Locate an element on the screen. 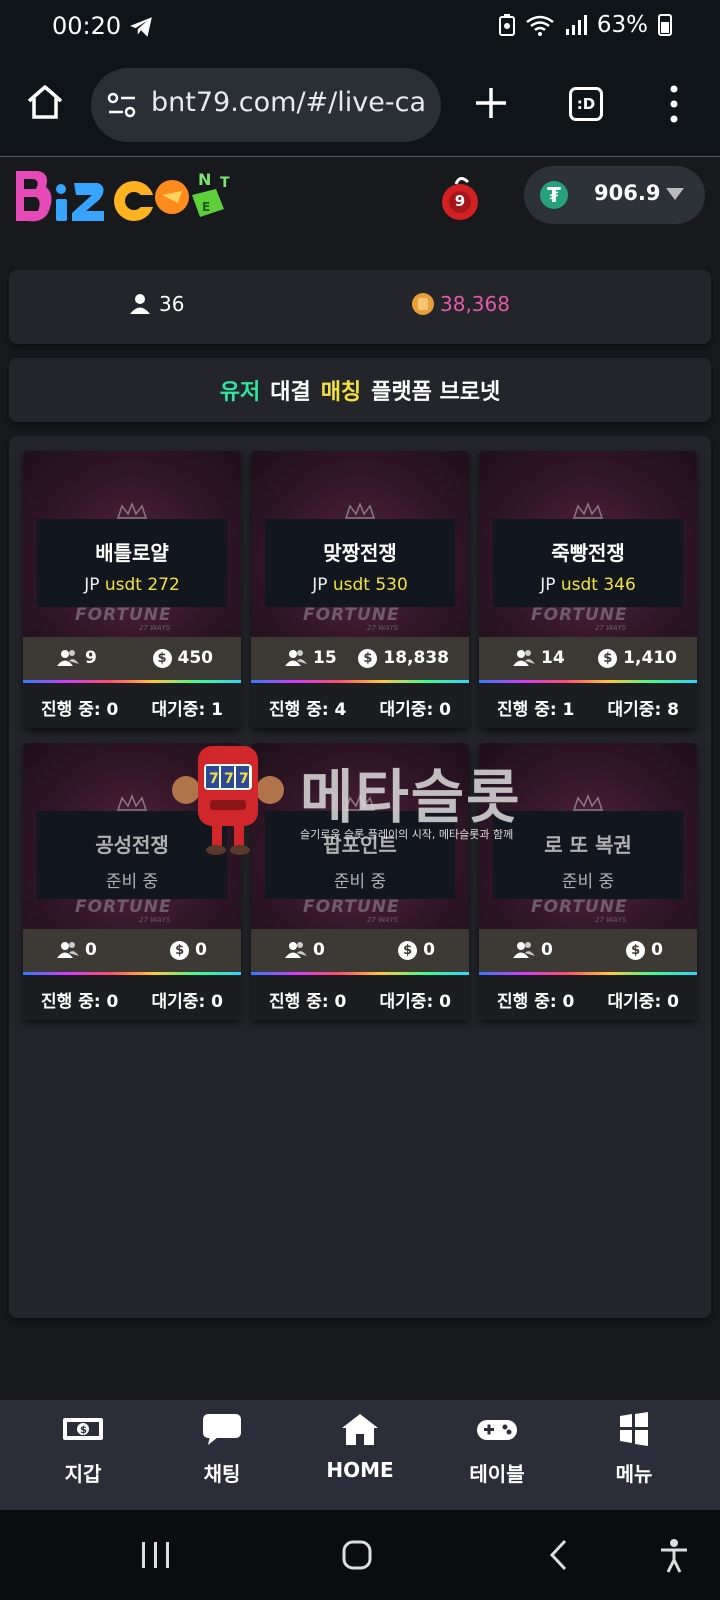 The width and height of the screenshot is (720, 1600). balance-amount: 906.9 is located at coordinates (627, 193).